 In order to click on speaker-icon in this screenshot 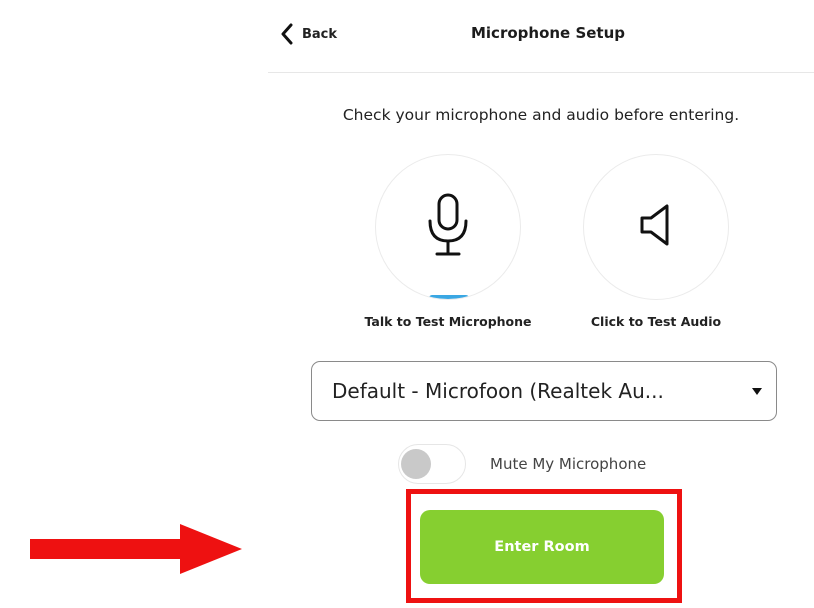, I will do `click(656, 227)`.